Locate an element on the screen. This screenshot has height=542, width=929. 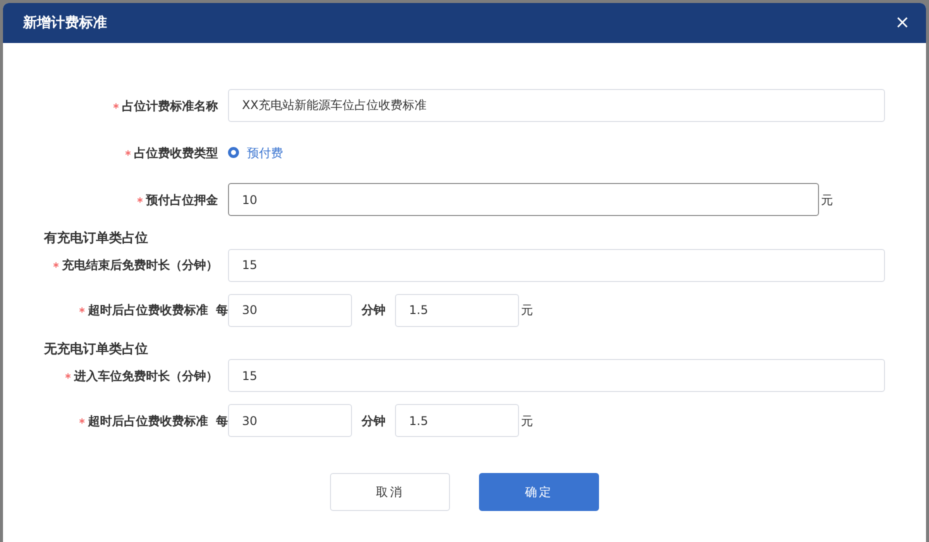
close-button: × is located at coordinates (902, 23).